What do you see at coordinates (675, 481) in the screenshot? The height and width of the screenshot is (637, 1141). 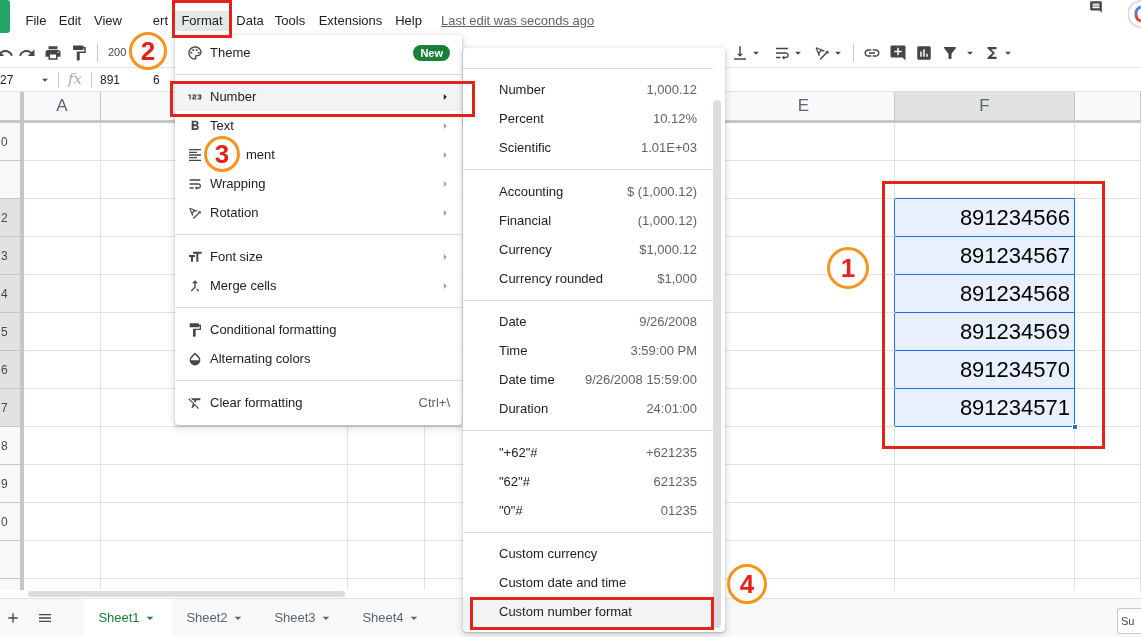 I see `format-example: 621235` at bounding box center [675, 481].